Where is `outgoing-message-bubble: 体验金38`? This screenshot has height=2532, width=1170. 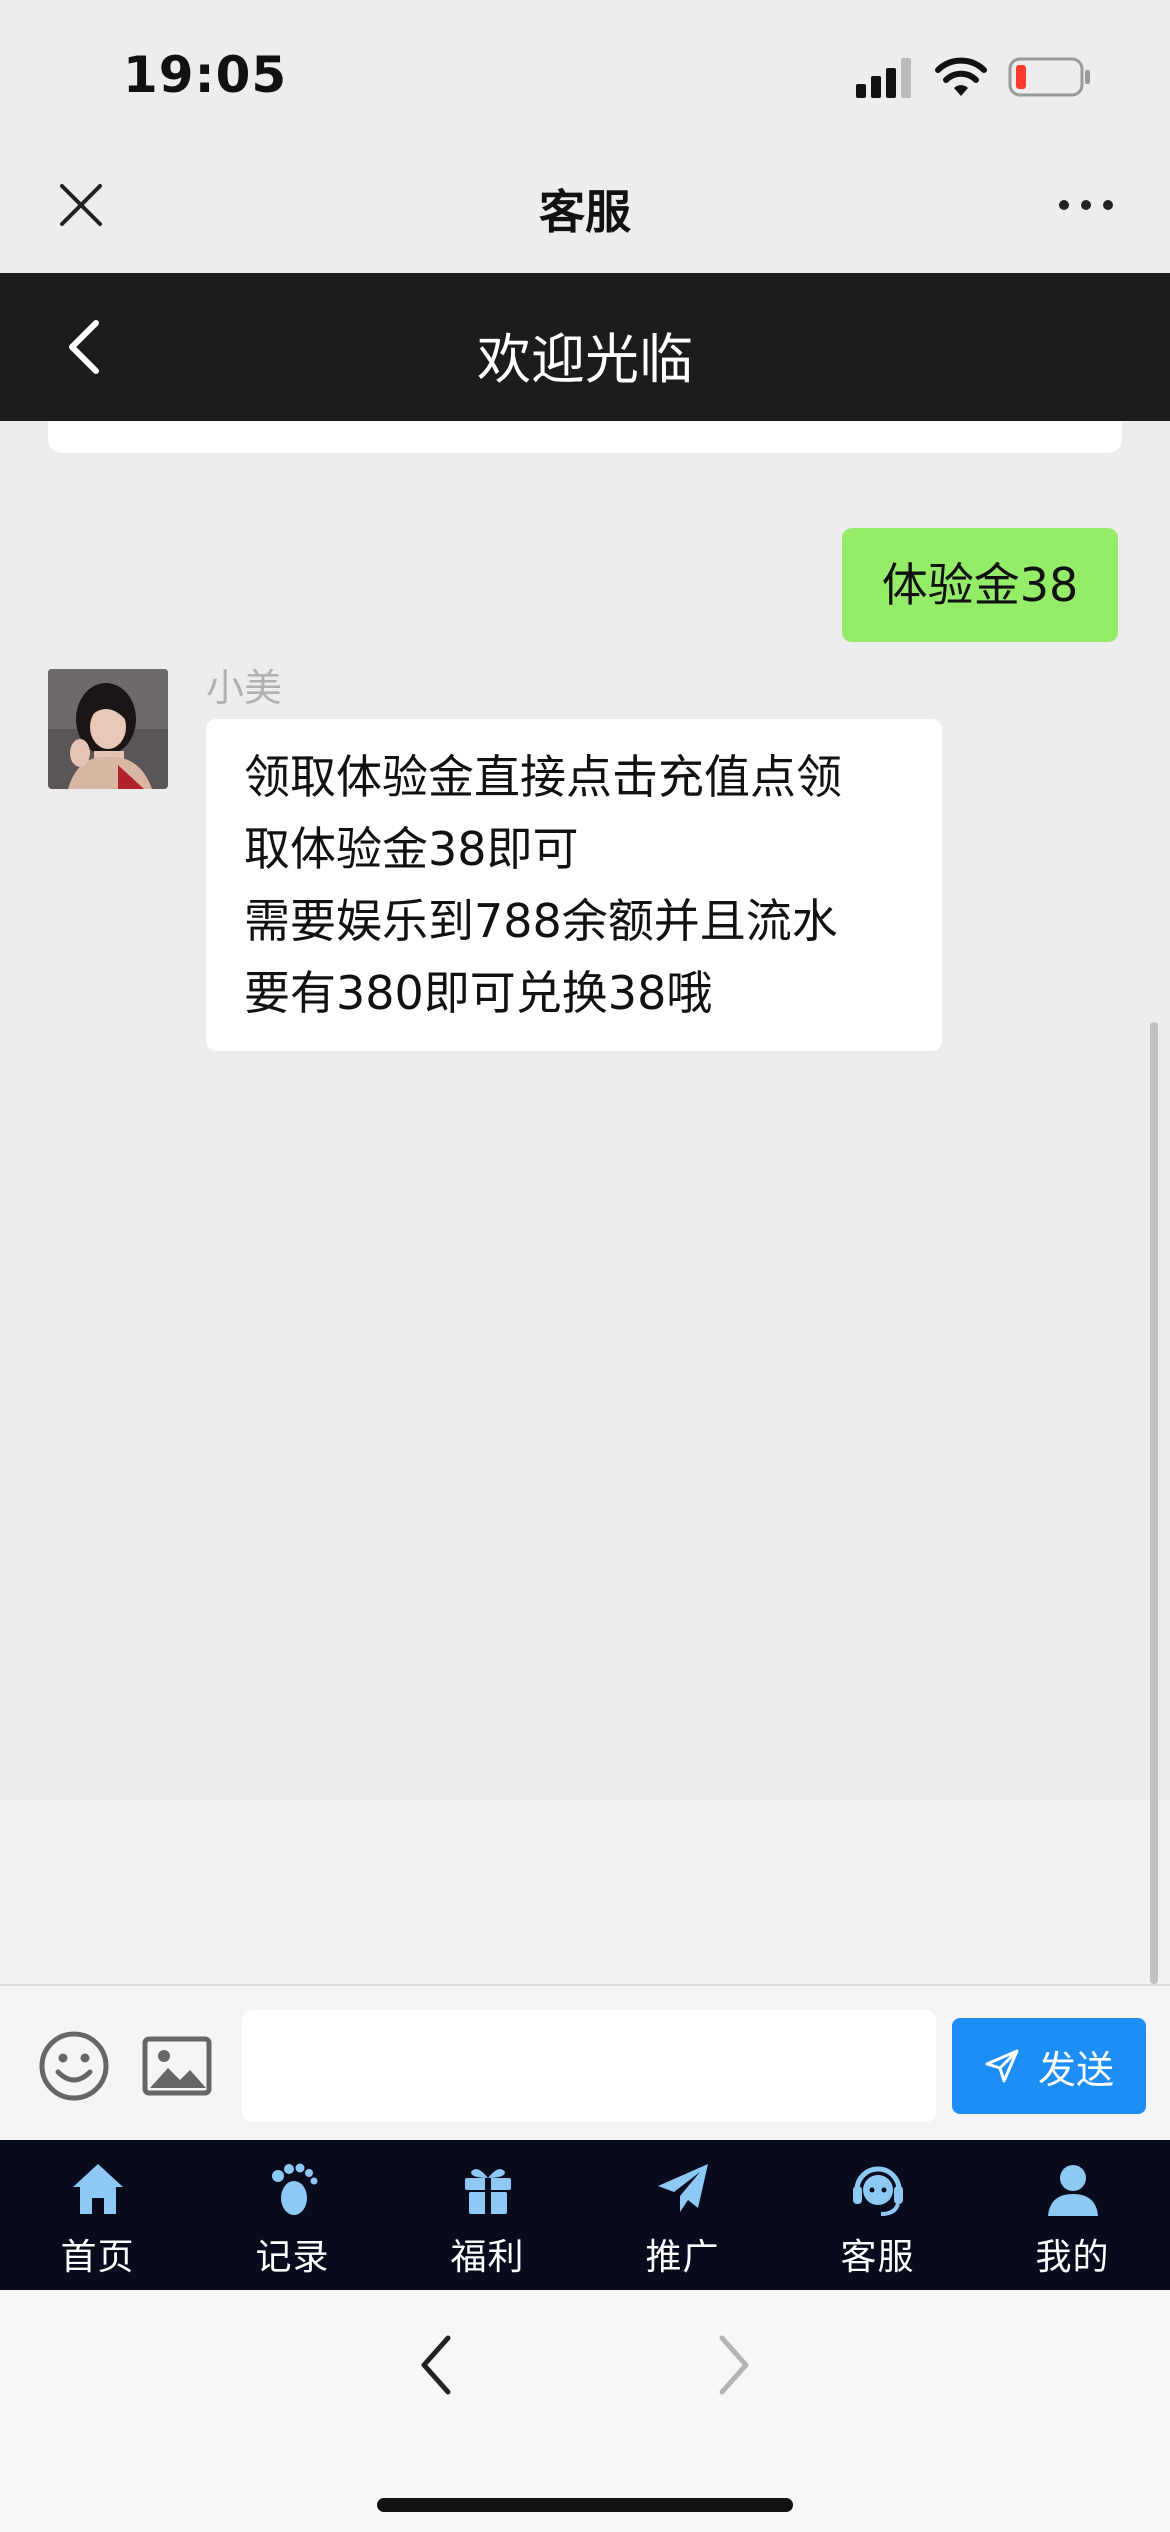
outgoing-message-bubble: 体验金38 is located at coordinates (980, 585).